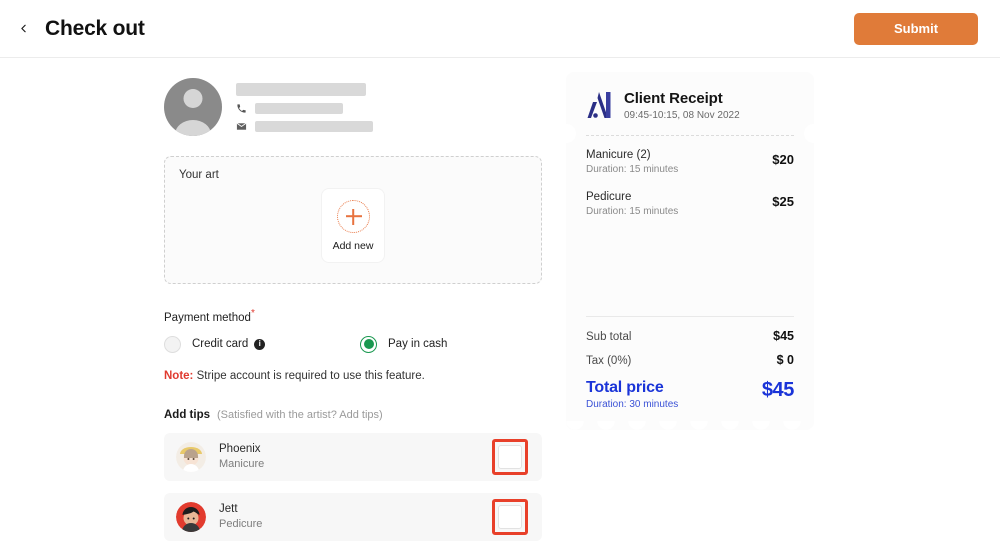 This screenshot has width=1000, height=545. What do you see at coordinates (368, 344) in the screenshot?
I see `radio-pay-in-cash` at bounding box center [368, 344].